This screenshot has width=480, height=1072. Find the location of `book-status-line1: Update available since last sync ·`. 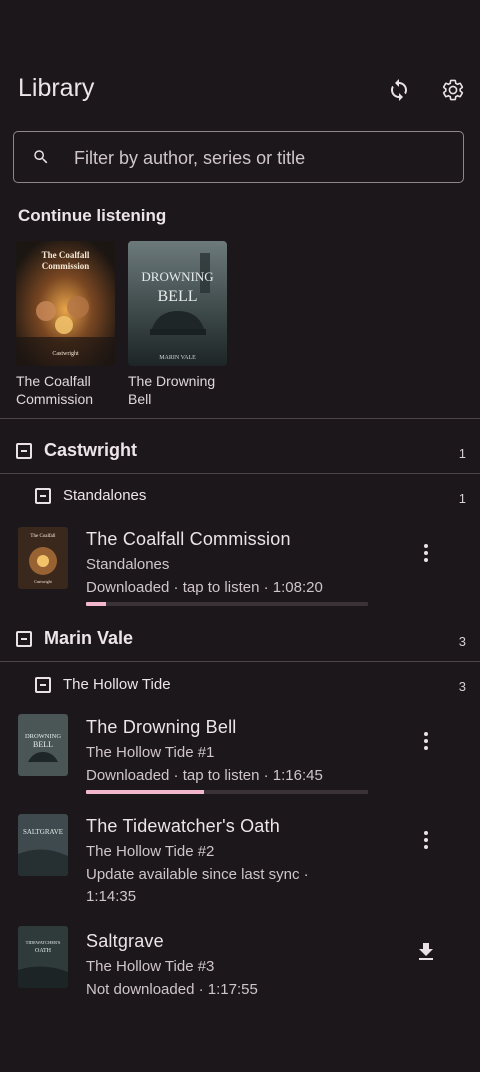

book-status-line1: Update available since last sync · is located at coordinates (197, 874).